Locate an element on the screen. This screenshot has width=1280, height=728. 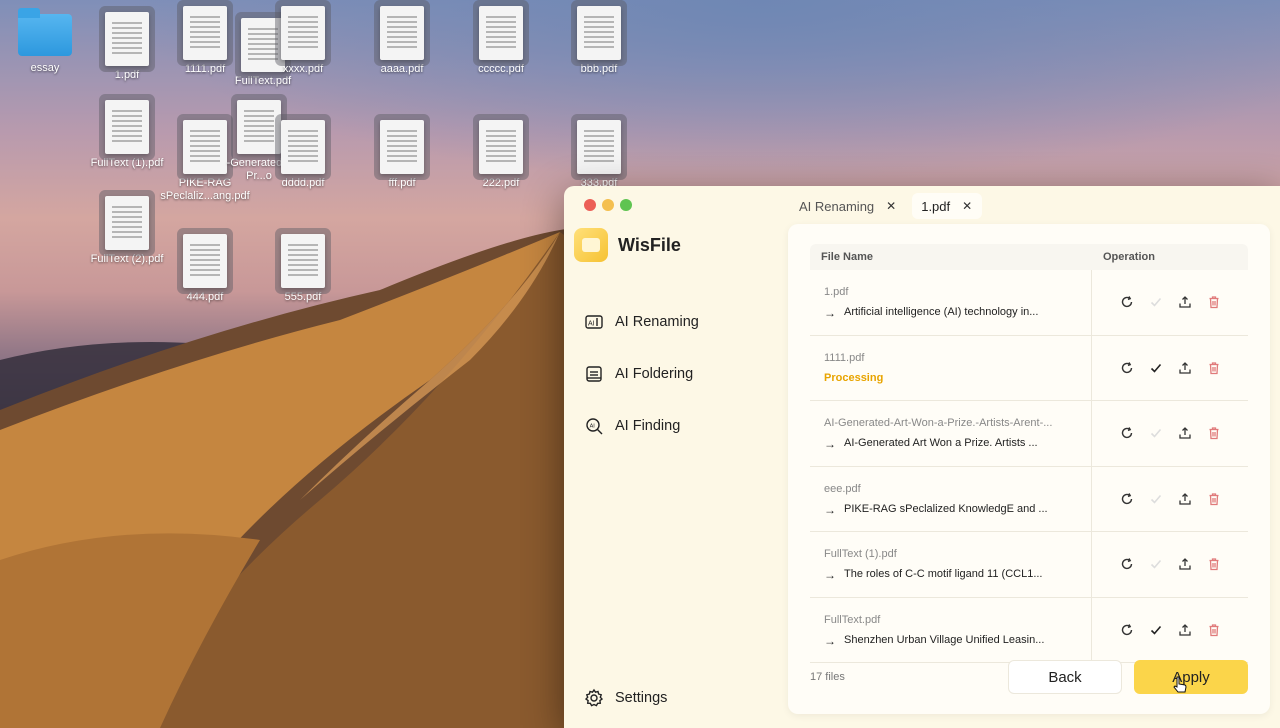
desktop-file: bbb.pdf is located at coordinates (599, 41).